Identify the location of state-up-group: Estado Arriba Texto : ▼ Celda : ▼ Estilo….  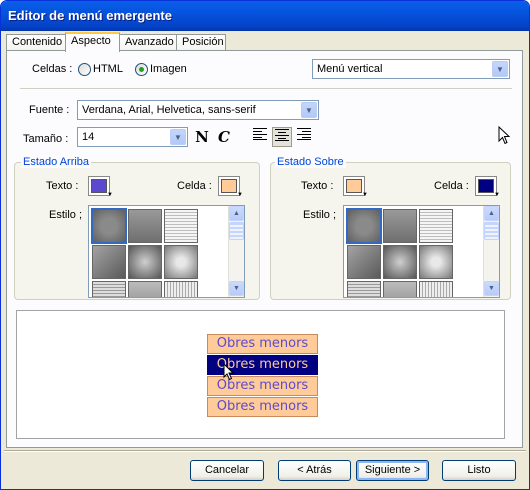
(137, 228).